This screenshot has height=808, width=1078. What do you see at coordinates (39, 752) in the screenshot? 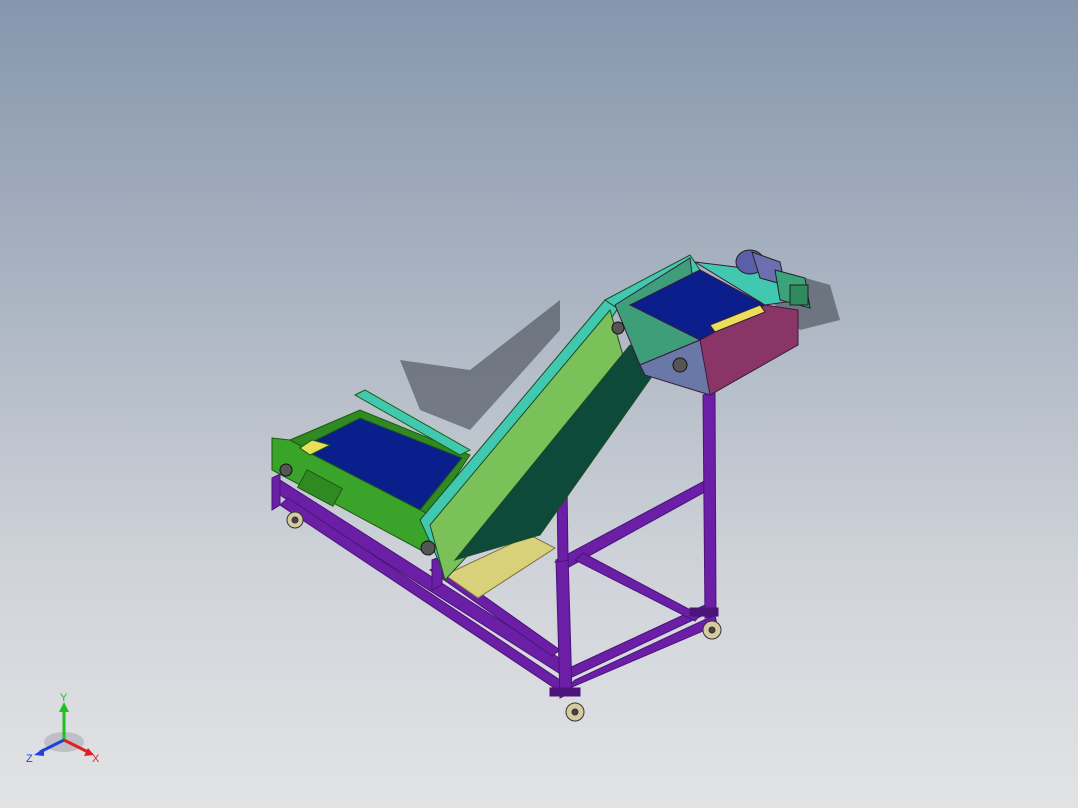
I see `z-axis-arrow-icon` at bounding box center [39, 752].